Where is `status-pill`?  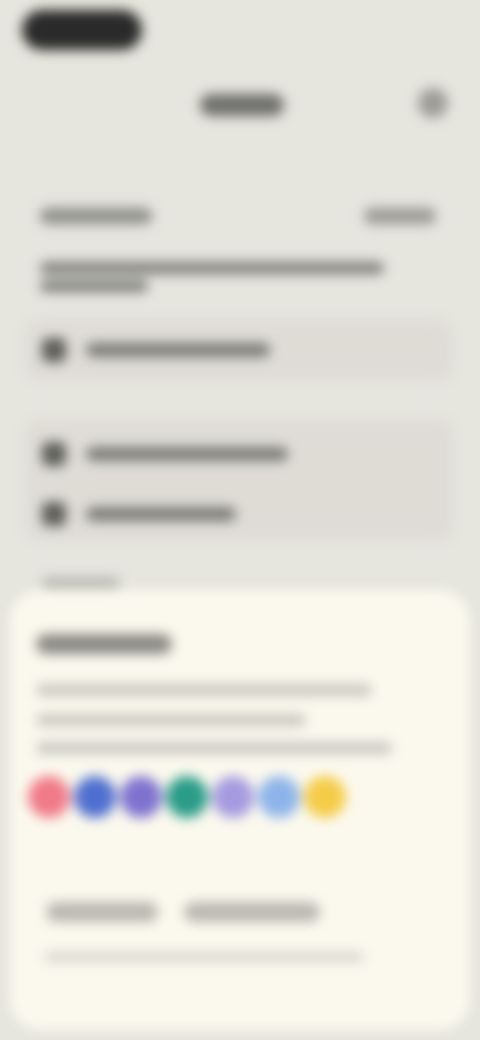
status-pill is located at coordinates (82, 30).